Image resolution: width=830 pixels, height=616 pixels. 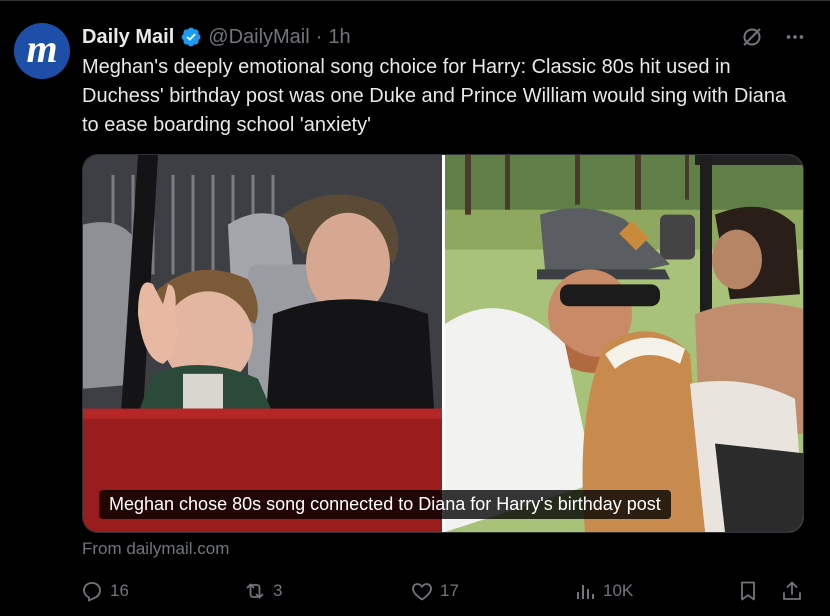 What do you see at coordinates (752, 37) in the screenshot?
I see `grok-icon` at bounding box center [752, 37].